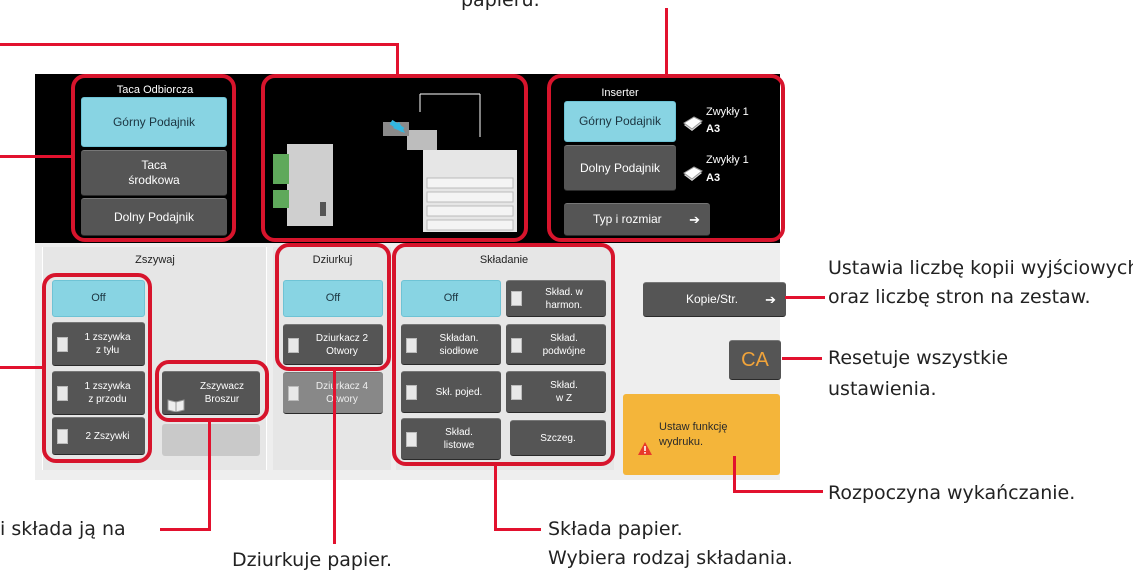  What do you see at coordinates (615, 529) in the screenshot?
I see `annotation-fold-line1: Składa papier.` at bounding box center [615, 529].